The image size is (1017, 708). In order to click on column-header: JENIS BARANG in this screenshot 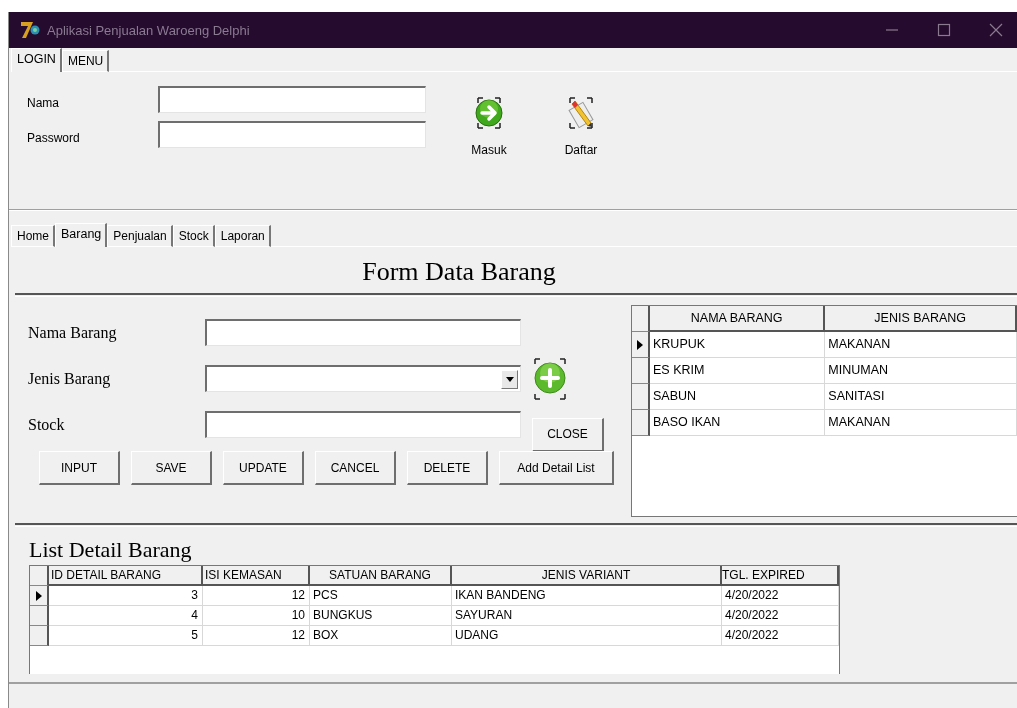, I will do `click(921, 319)`.